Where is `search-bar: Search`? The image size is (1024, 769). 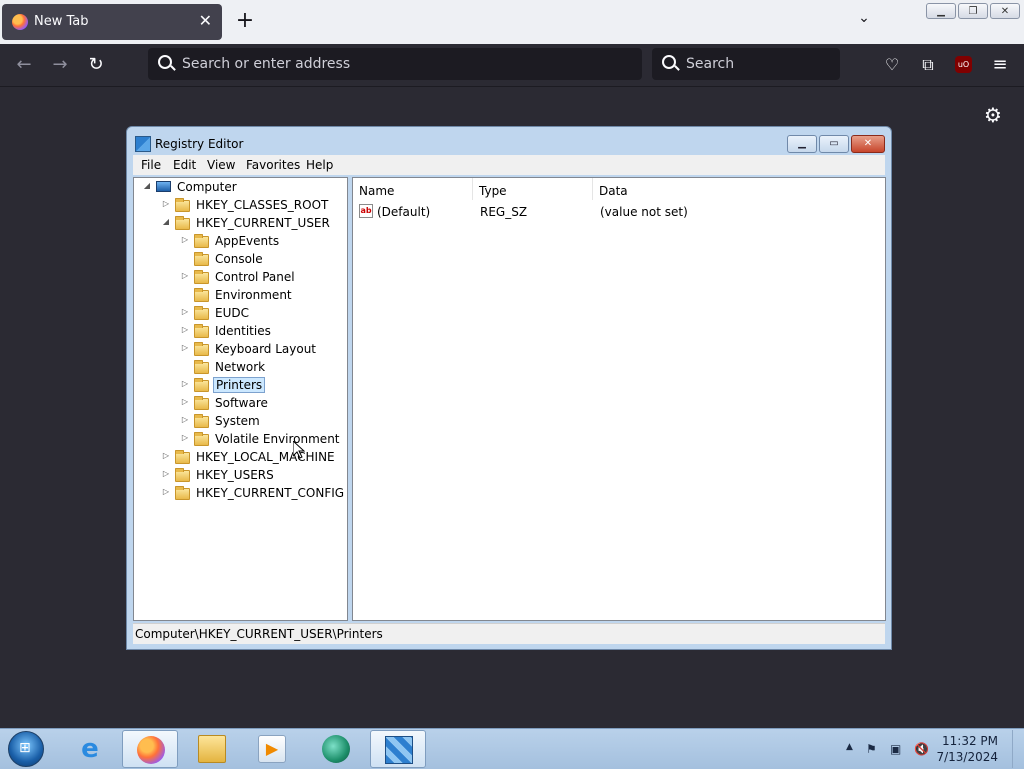 search-bar: Search is located at coordinates (746, 64).